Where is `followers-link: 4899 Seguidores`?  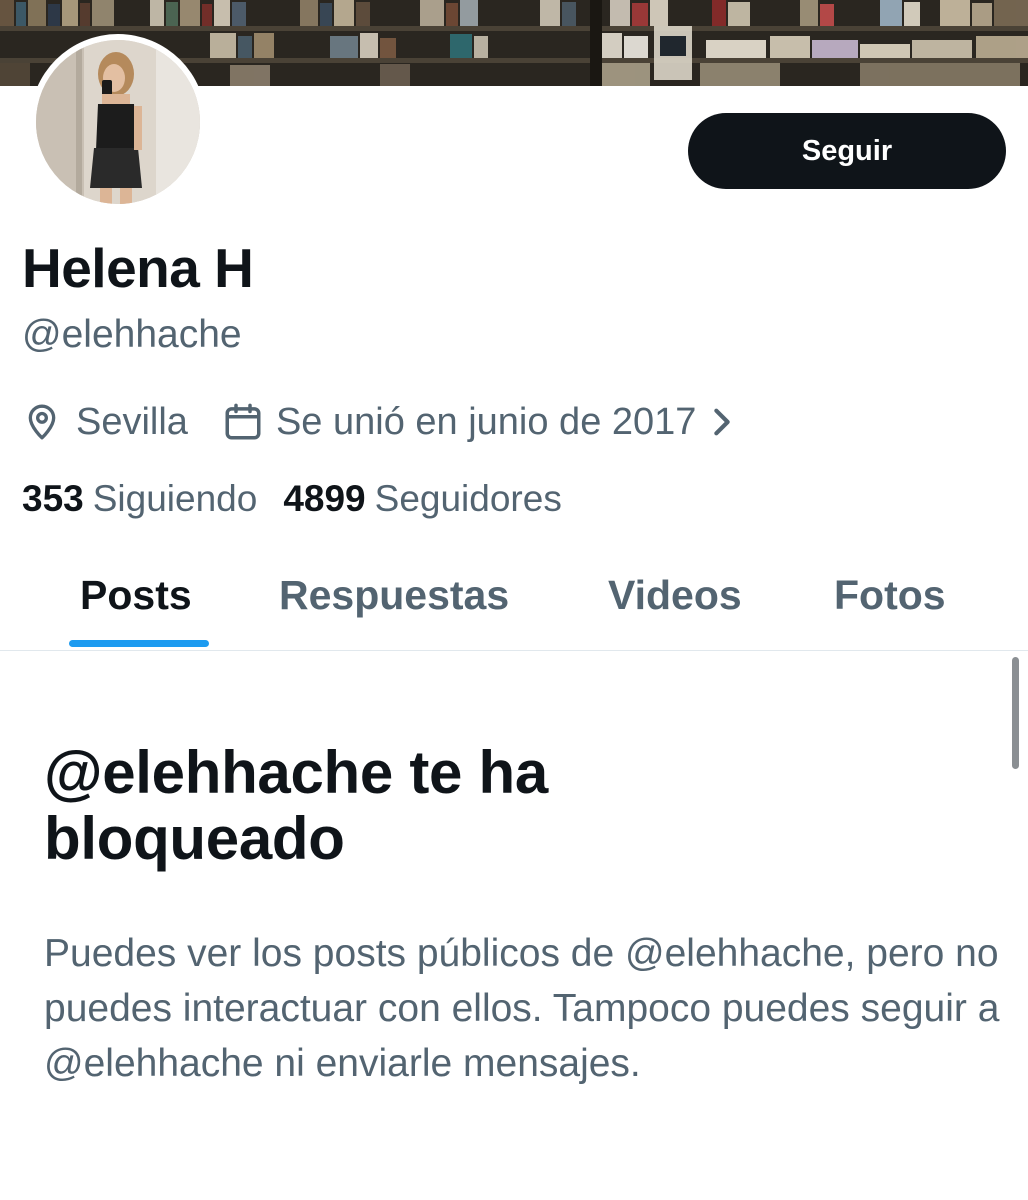
followers-link: 4899 Seguidores is located at coordinates (422, 499).